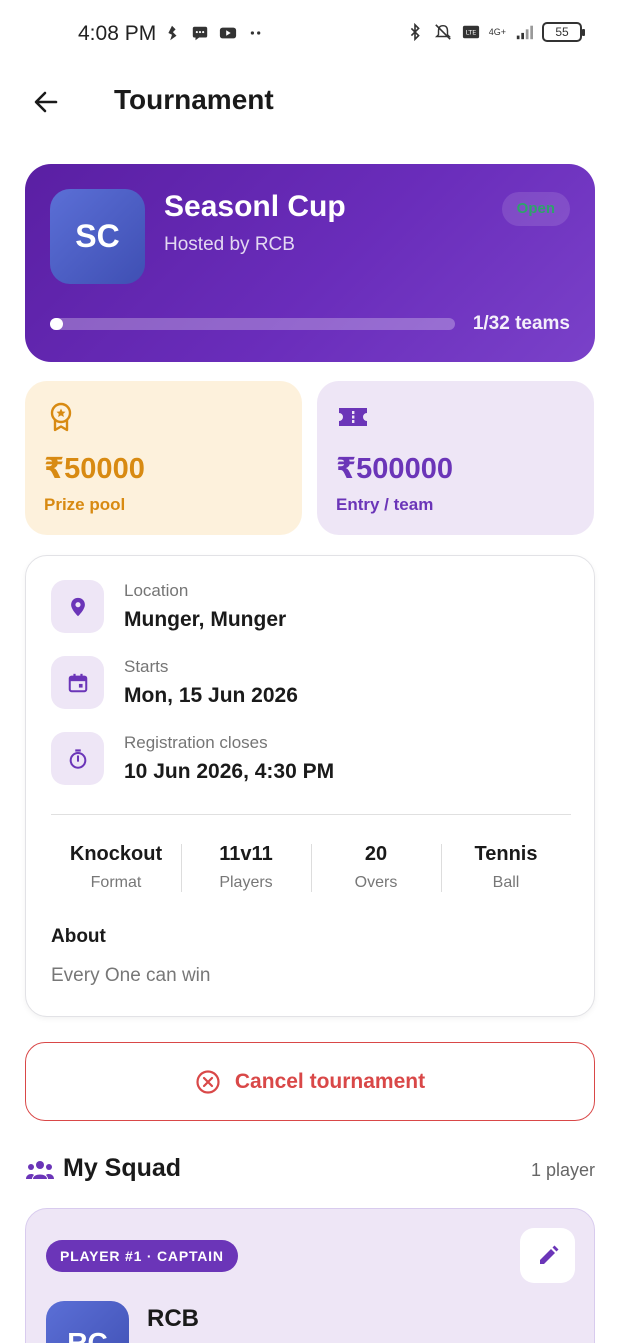  Describe the element at coordinates (442, 32) in the screenshot. I see `mute-icon` at that location.